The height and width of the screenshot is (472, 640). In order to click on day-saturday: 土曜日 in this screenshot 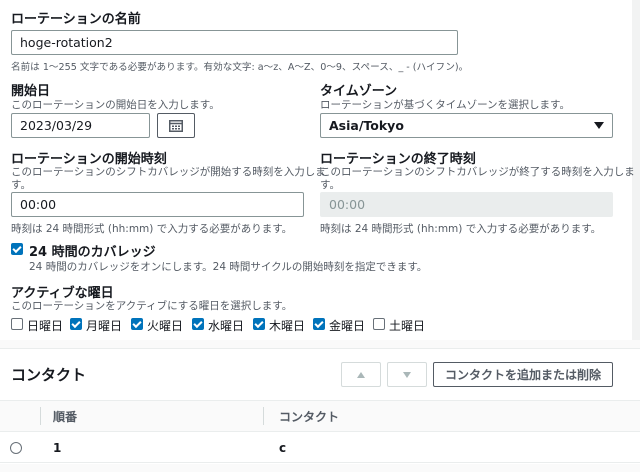, I will do `click(399, 325)`.